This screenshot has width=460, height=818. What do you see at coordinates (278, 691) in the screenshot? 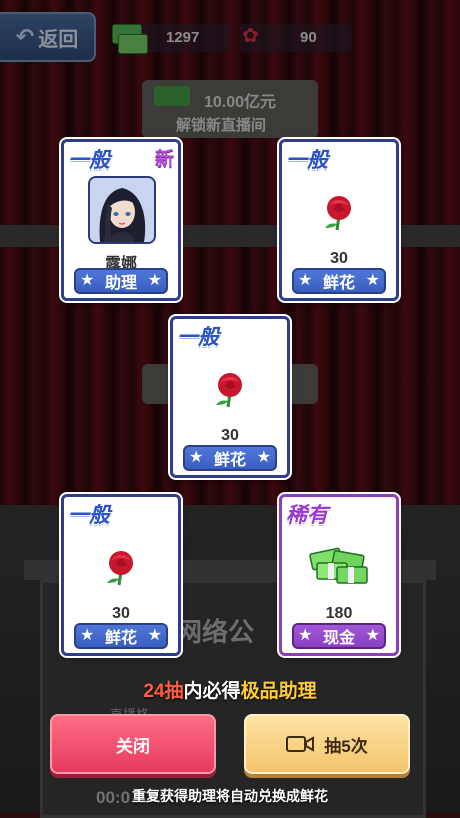
I see `pity-reward: 极品助理` at bounding box center [278, 691].